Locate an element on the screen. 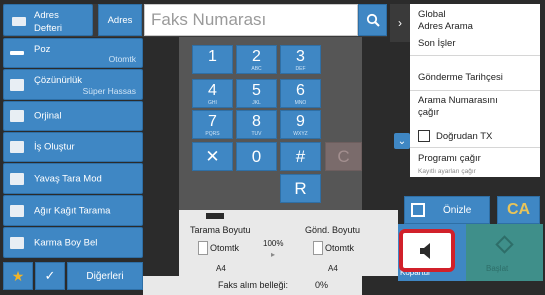  address-book-label-2: Defteri is located at coordinates (48, 28).